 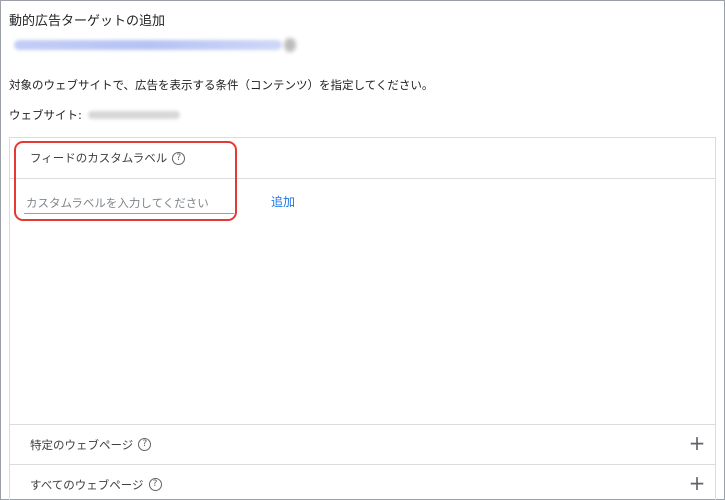 What do you see at coordinates (221, 85) in the screenshot?
I see `instruction-text: 対象のウェブサイトで、広告を表示する条件（コンテンツ）を指定してください。` at bounding box center [221, 85].